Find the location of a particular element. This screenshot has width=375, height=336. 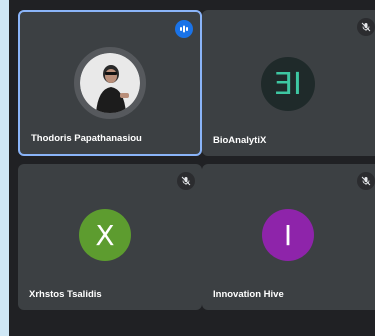

profile-photo is located at coordinates (110, 83).